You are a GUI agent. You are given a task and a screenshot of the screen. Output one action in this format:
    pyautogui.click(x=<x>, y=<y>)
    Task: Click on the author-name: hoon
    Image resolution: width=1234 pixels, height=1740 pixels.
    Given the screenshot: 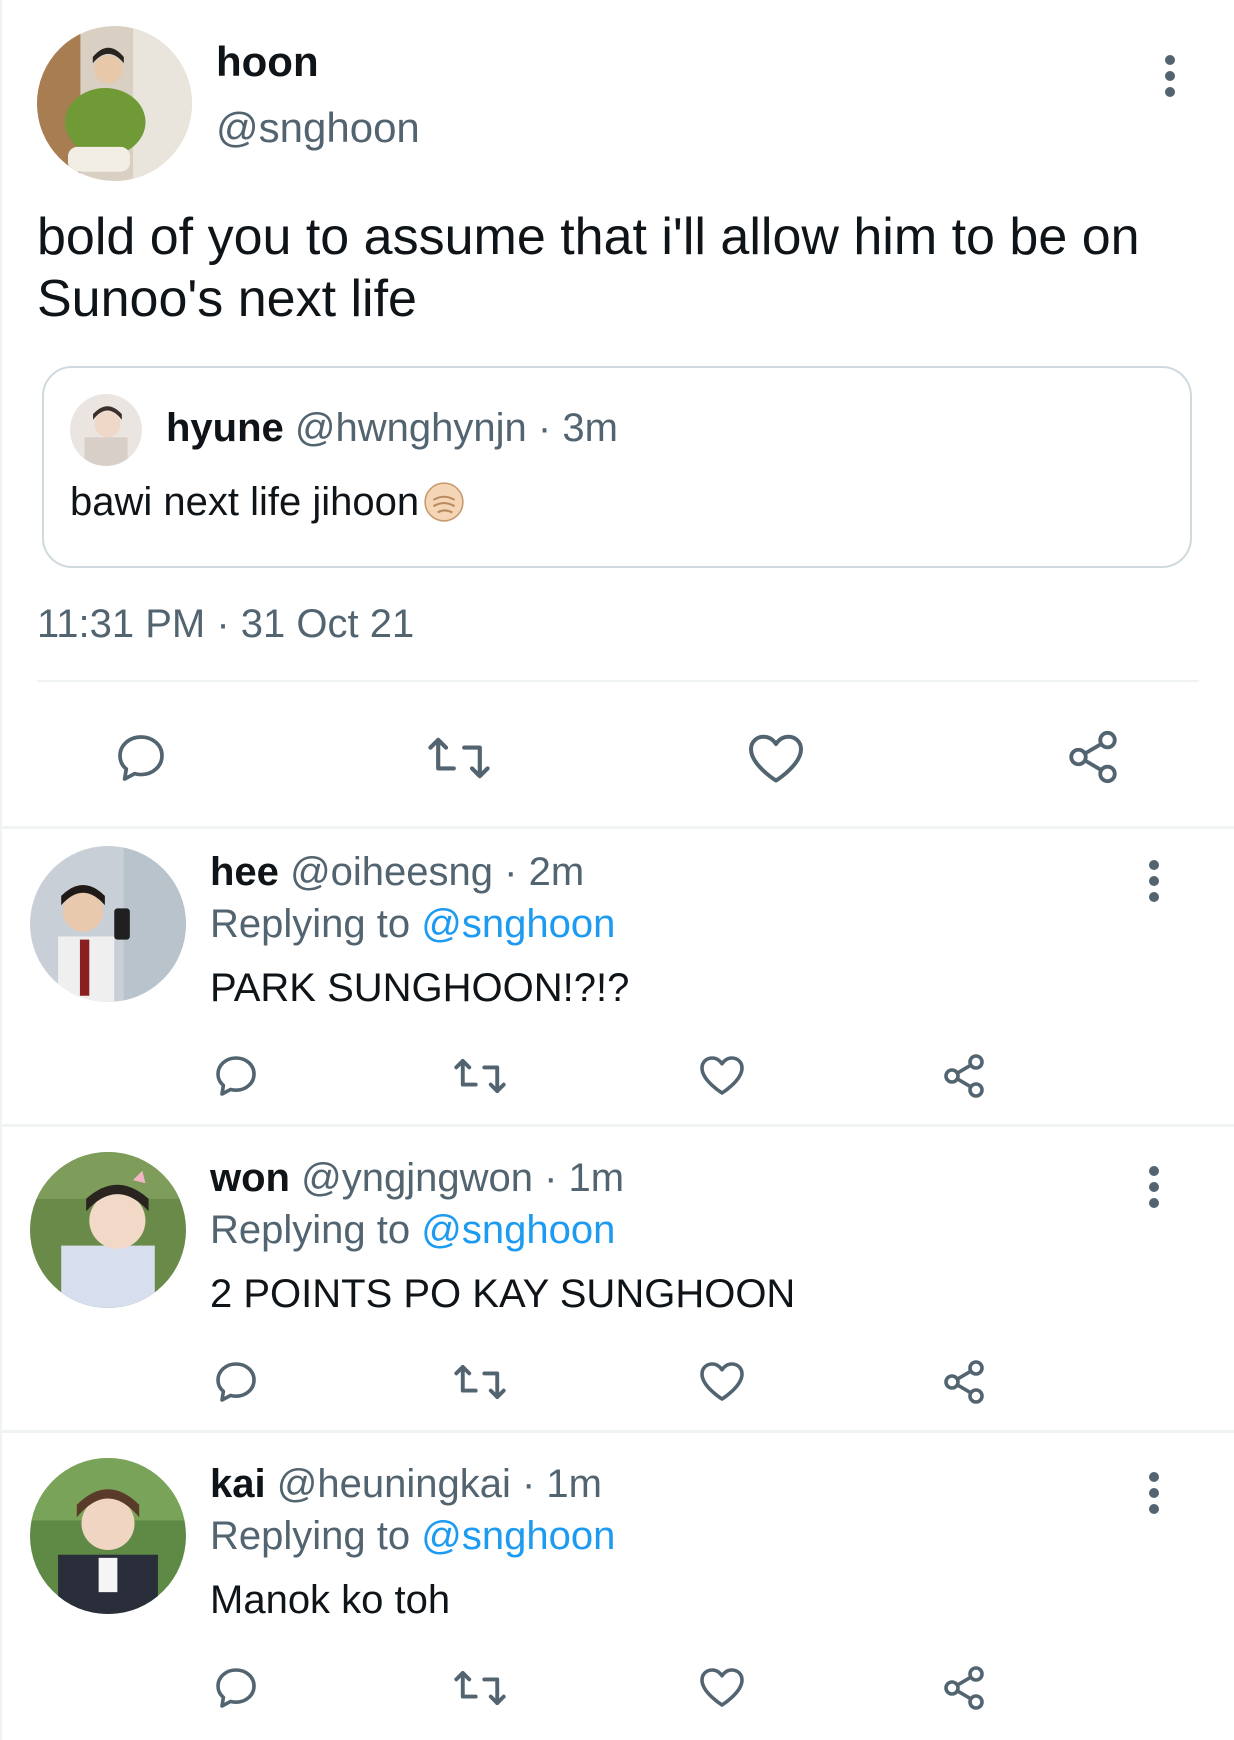 What is the action you would take?
    pyautogui.click(x=267, y=62)
    